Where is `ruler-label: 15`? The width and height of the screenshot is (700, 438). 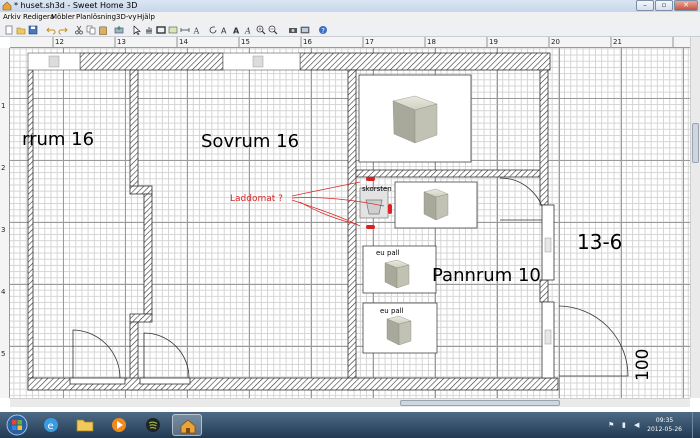
ruler-label: 15 is located at coordinates (245, 42).